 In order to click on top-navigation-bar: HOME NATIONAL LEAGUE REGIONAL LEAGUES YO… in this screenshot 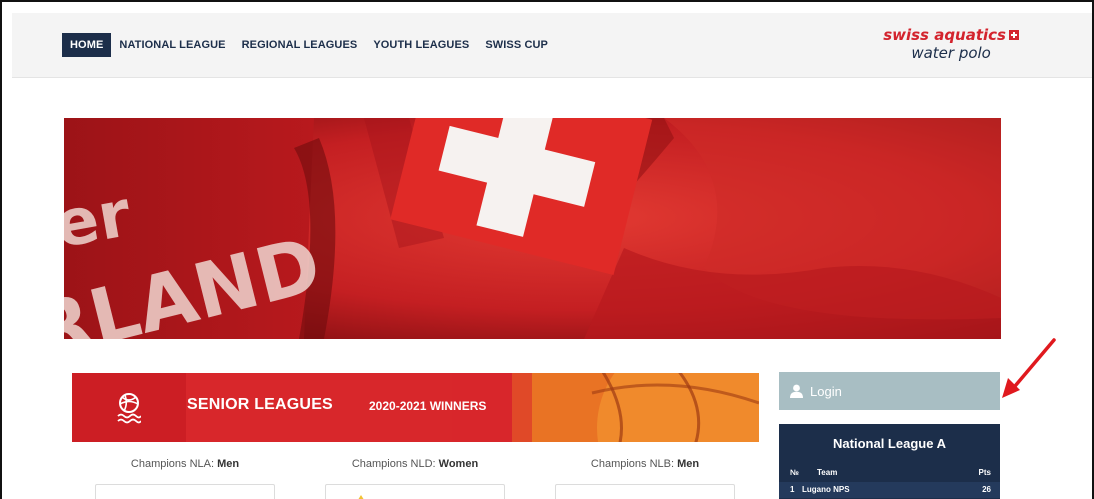, I will do `click(552, 45)`.